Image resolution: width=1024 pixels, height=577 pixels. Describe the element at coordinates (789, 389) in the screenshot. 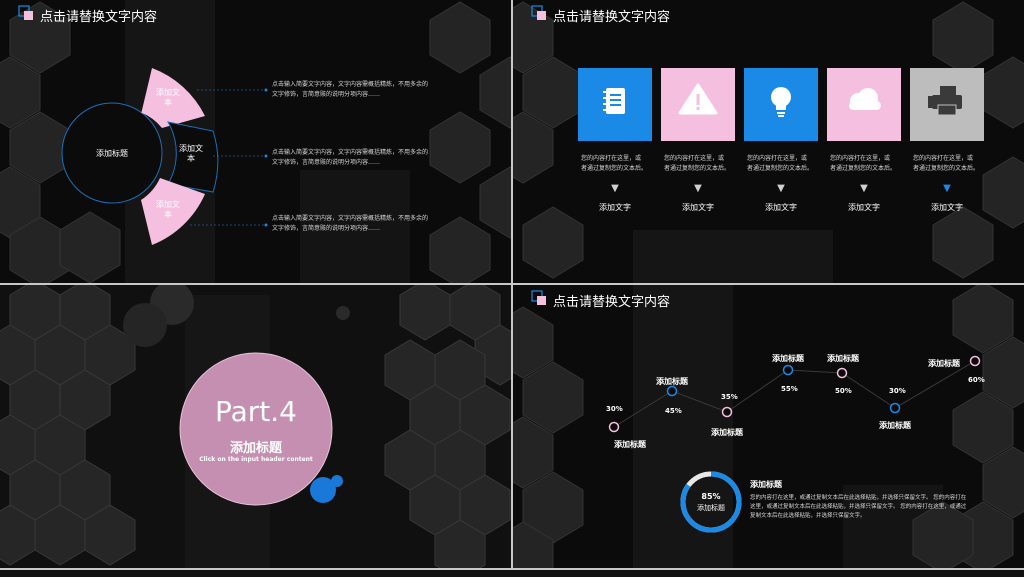

I see `point-value-4: 55%` at that location.